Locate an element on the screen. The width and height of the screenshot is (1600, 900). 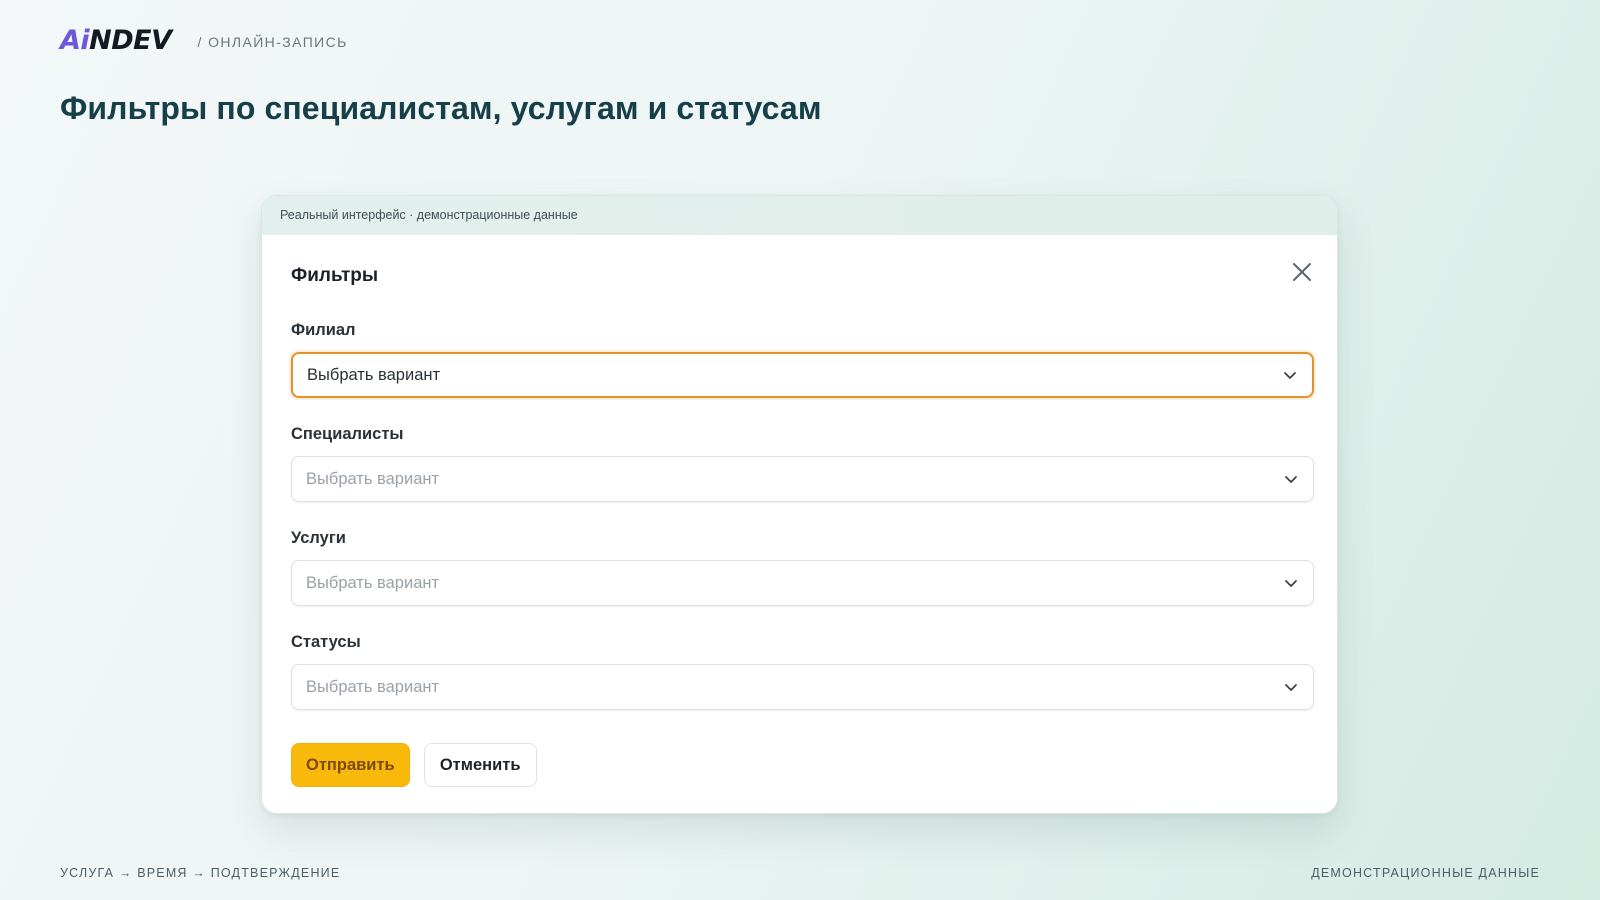
statuses-select: Выбрать вариант is located at coordinates (802, 687).